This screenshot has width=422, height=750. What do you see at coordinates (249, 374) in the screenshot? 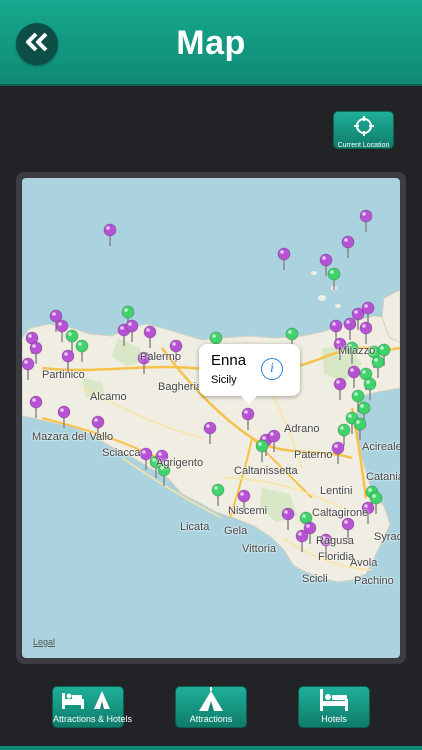
I see `location-callout: Enna Sicily i` at bounding box center [249, 374].